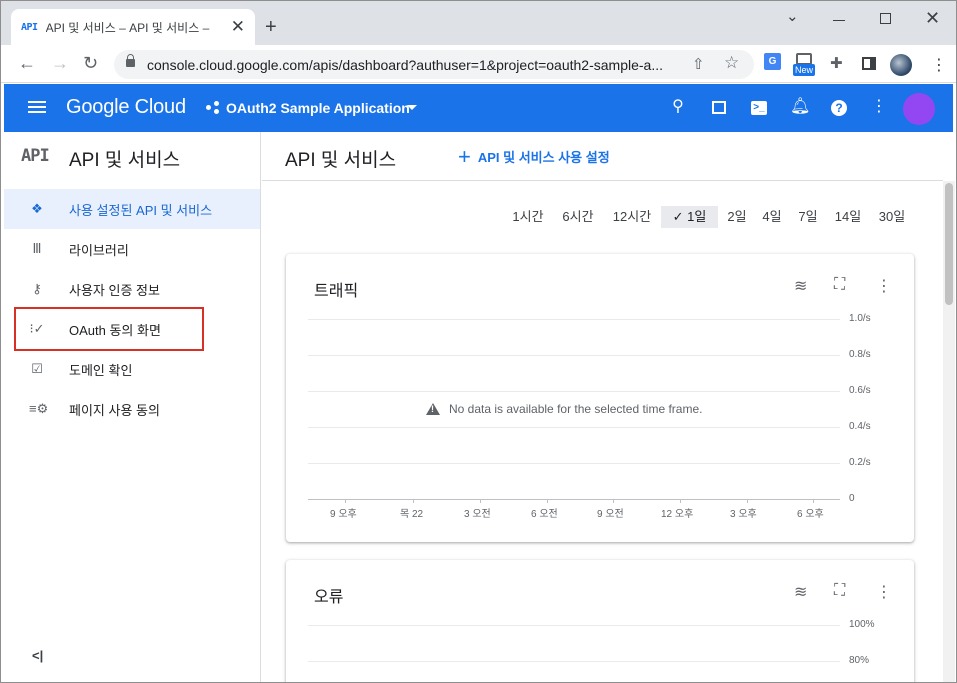 This screenshot has height=683, width=957. Describe the element at coordinates (126, 107) in the screenshot. I see `google-cloud-logo: Google Cloud` at that location.